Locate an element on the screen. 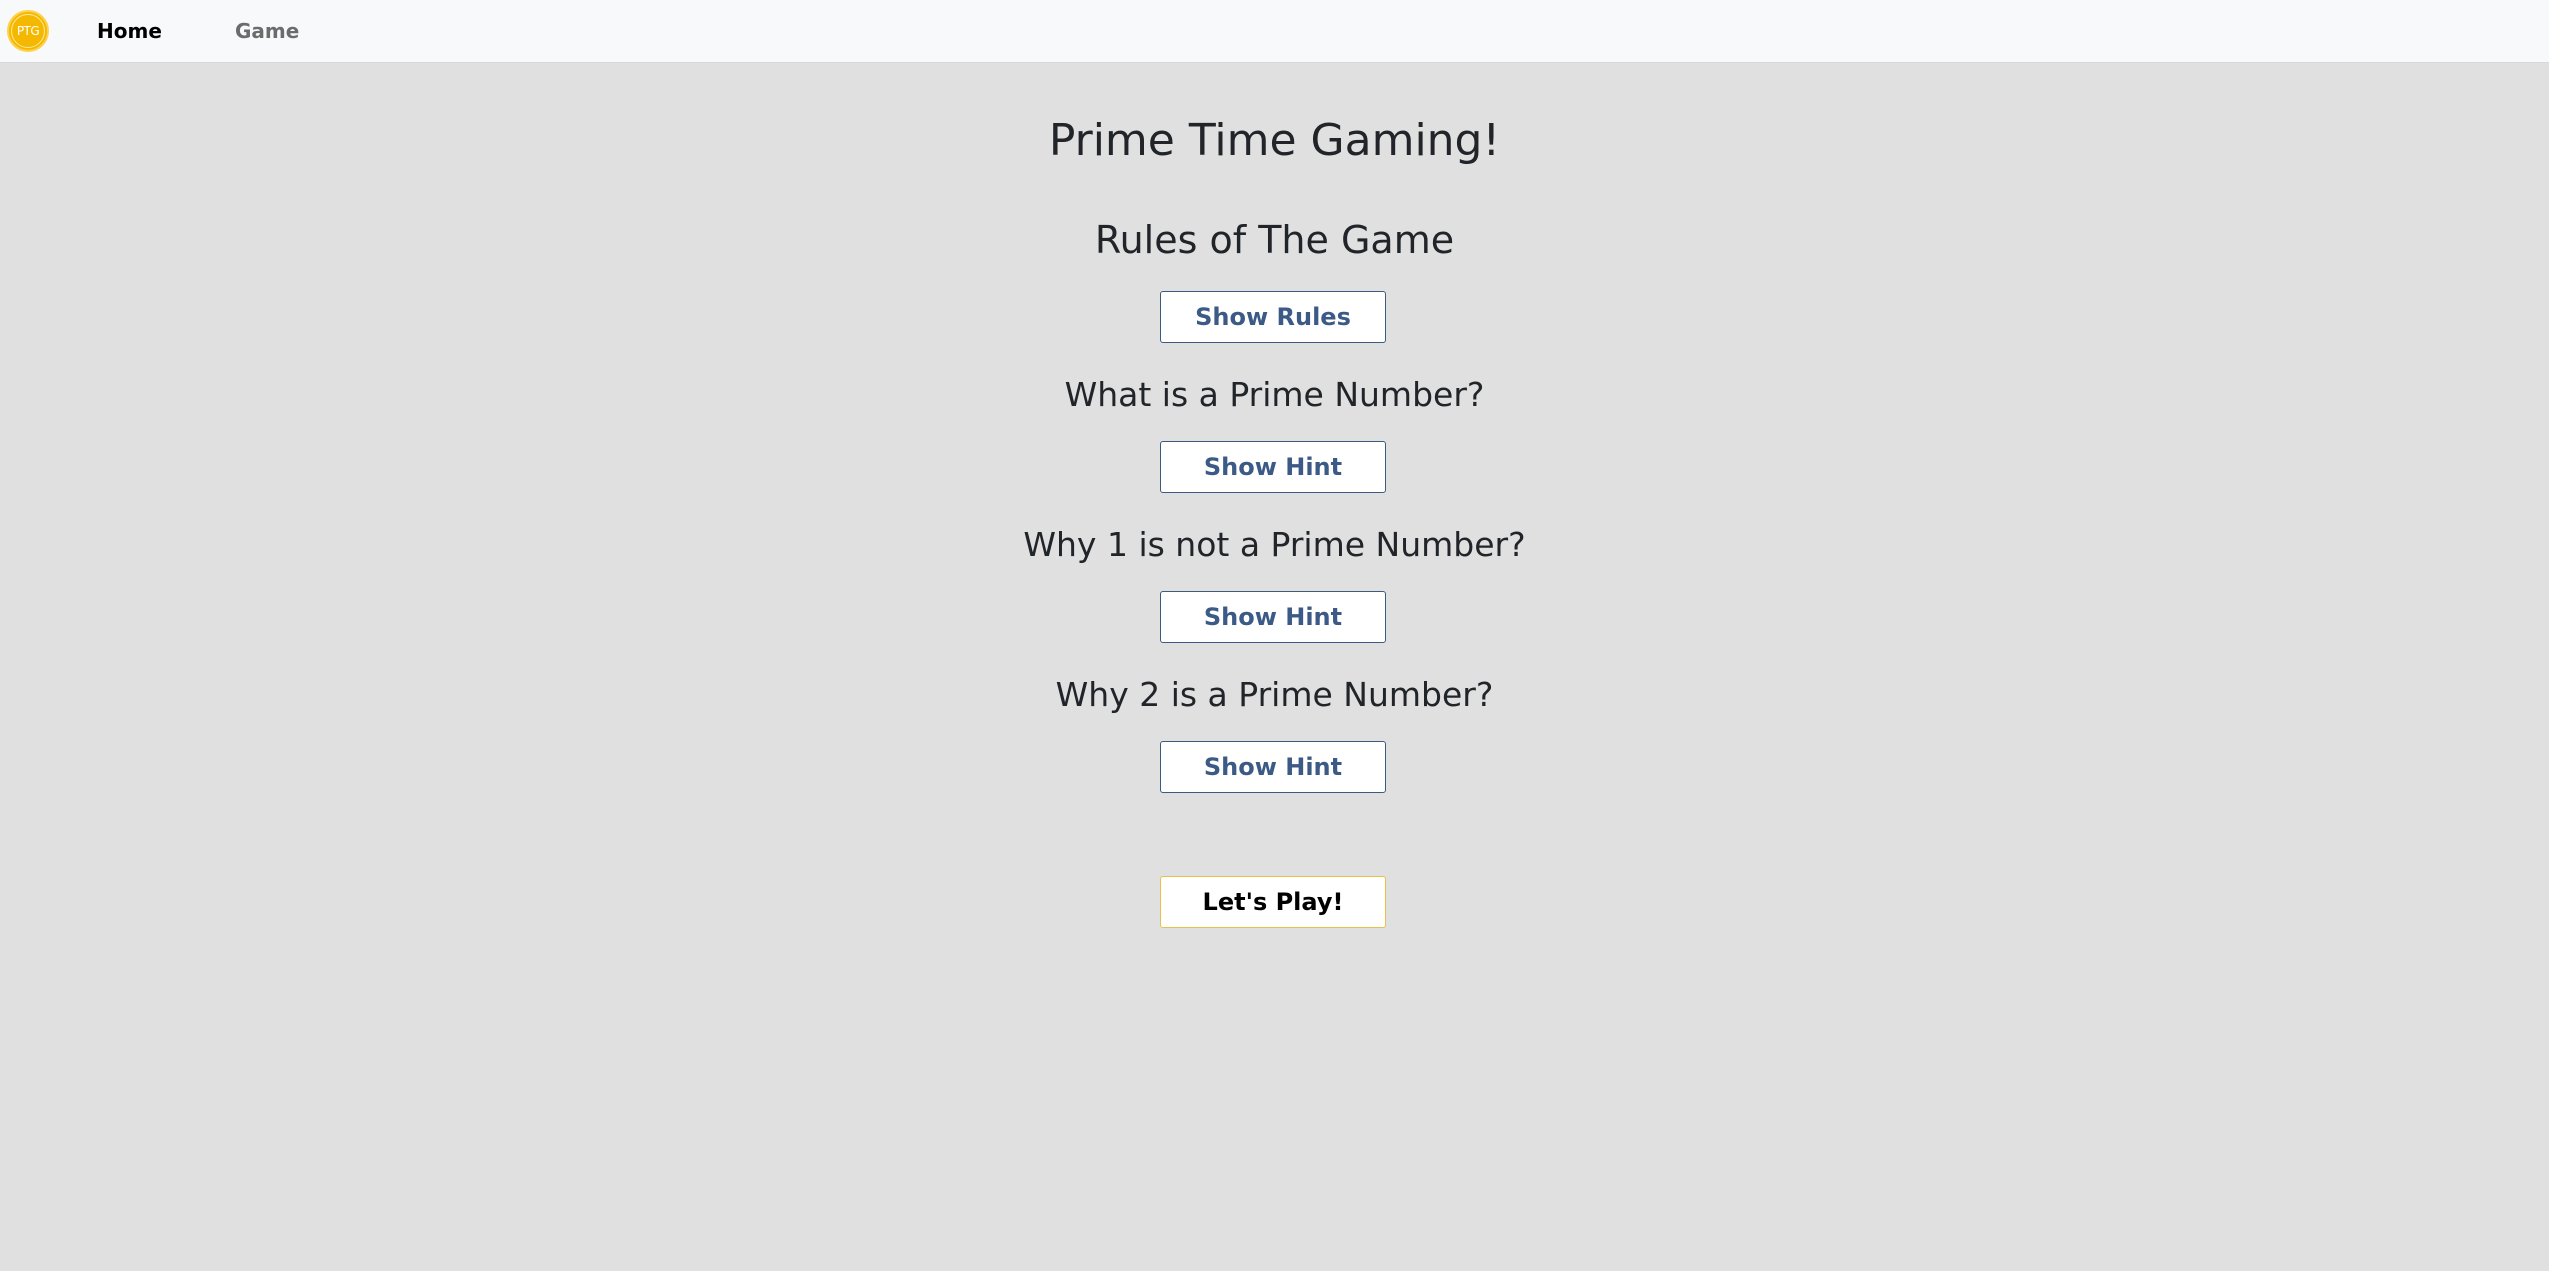  rules-heading: Rules of The Game is located at coordinates (1274, 240).